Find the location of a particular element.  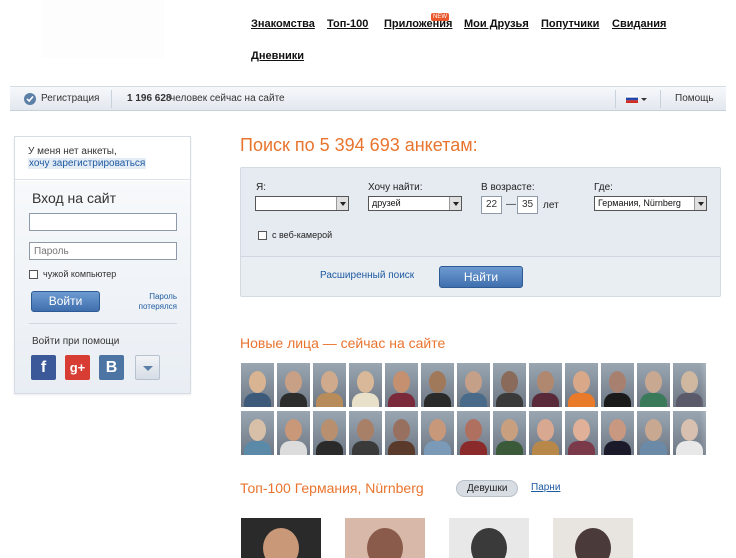

top100-title: Топ-100 Германия, Nürnberg is located at coordinates (332, 488).